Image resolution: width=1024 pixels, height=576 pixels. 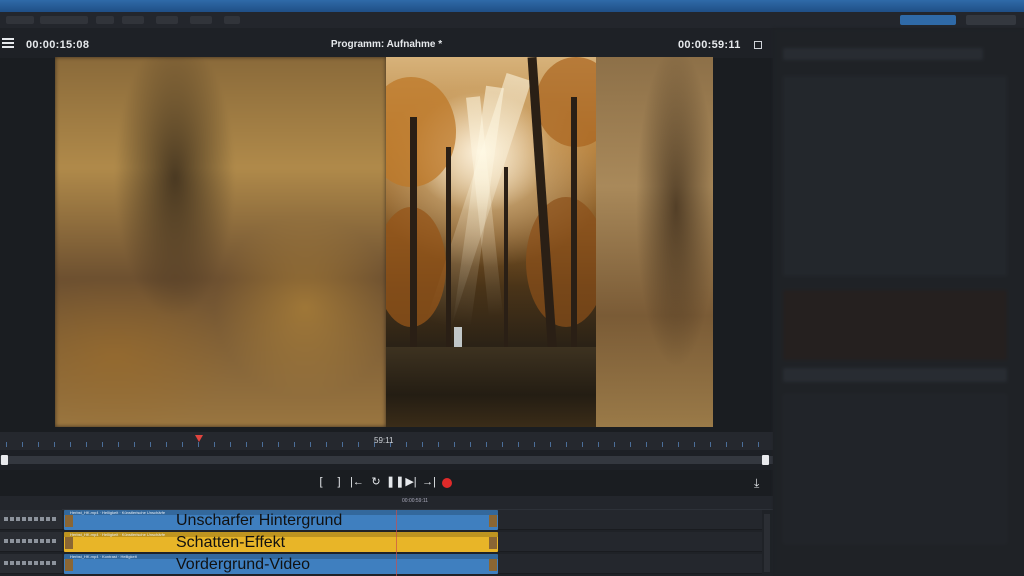 What do you see at coordinates (386, 441) in the screenshot?
I see `monitor-ruler: 59:11` at bounding box center [386, 441].